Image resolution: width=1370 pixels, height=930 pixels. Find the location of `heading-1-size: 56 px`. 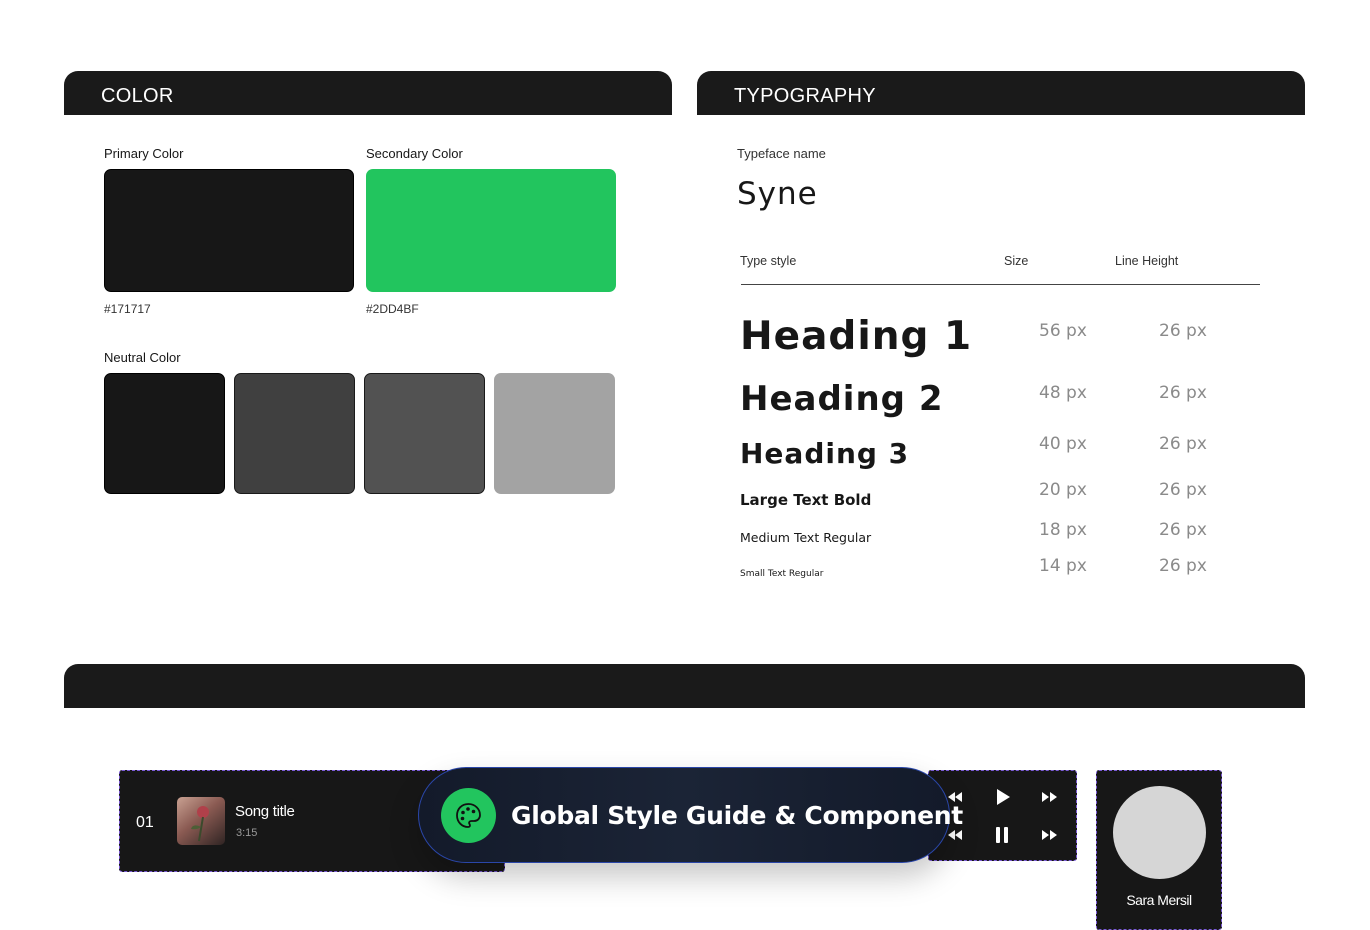

heading-1-size: 56 px is located at coordinates (1063, 331).